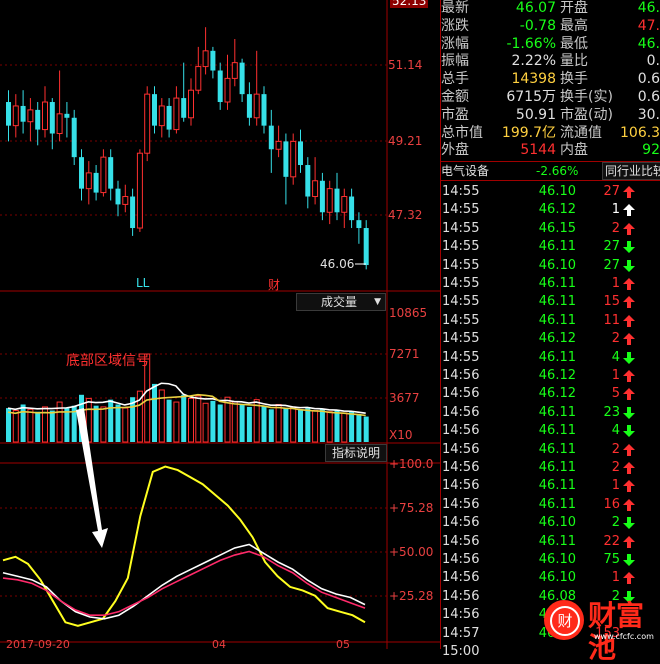 This screenshot has height=664, width=660. I want to click on tick-volume: 1, so click(615, 210).